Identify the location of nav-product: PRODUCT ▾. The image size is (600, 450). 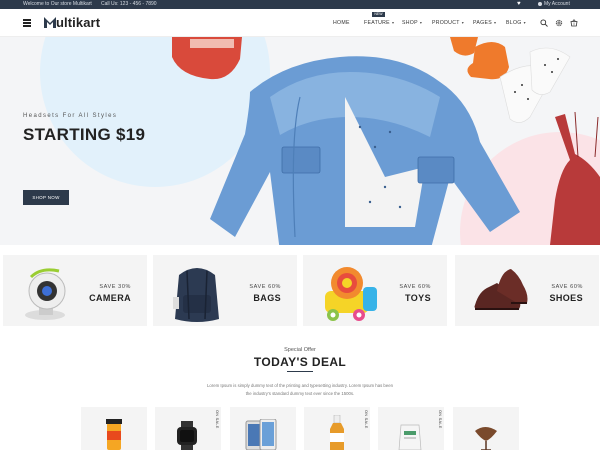
(448, 23).